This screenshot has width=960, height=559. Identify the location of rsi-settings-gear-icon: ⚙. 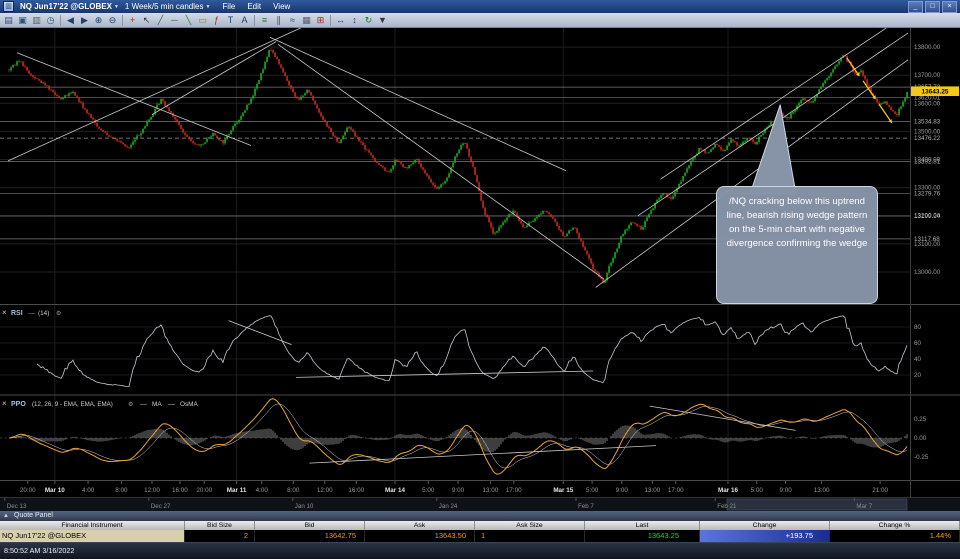
(58, 313).